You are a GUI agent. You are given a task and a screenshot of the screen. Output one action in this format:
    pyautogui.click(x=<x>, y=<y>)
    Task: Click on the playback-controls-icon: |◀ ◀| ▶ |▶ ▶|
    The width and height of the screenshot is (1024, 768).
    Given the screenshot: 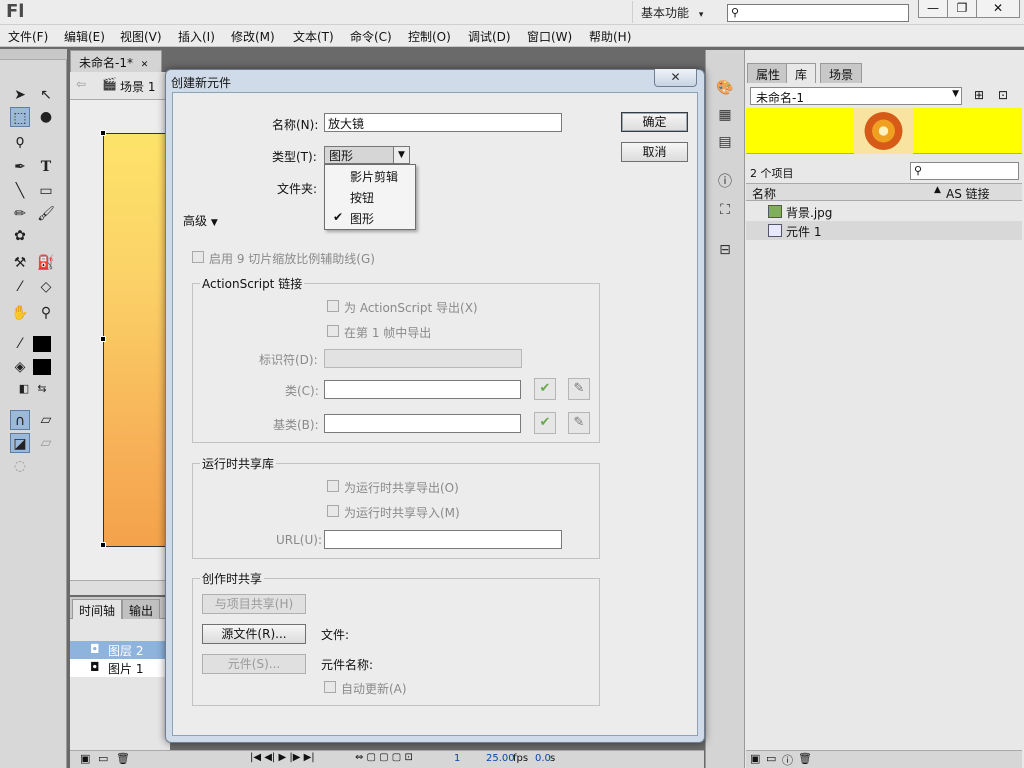 What is the action you would take?
    pyautogui.click(x=282, y=757)
    